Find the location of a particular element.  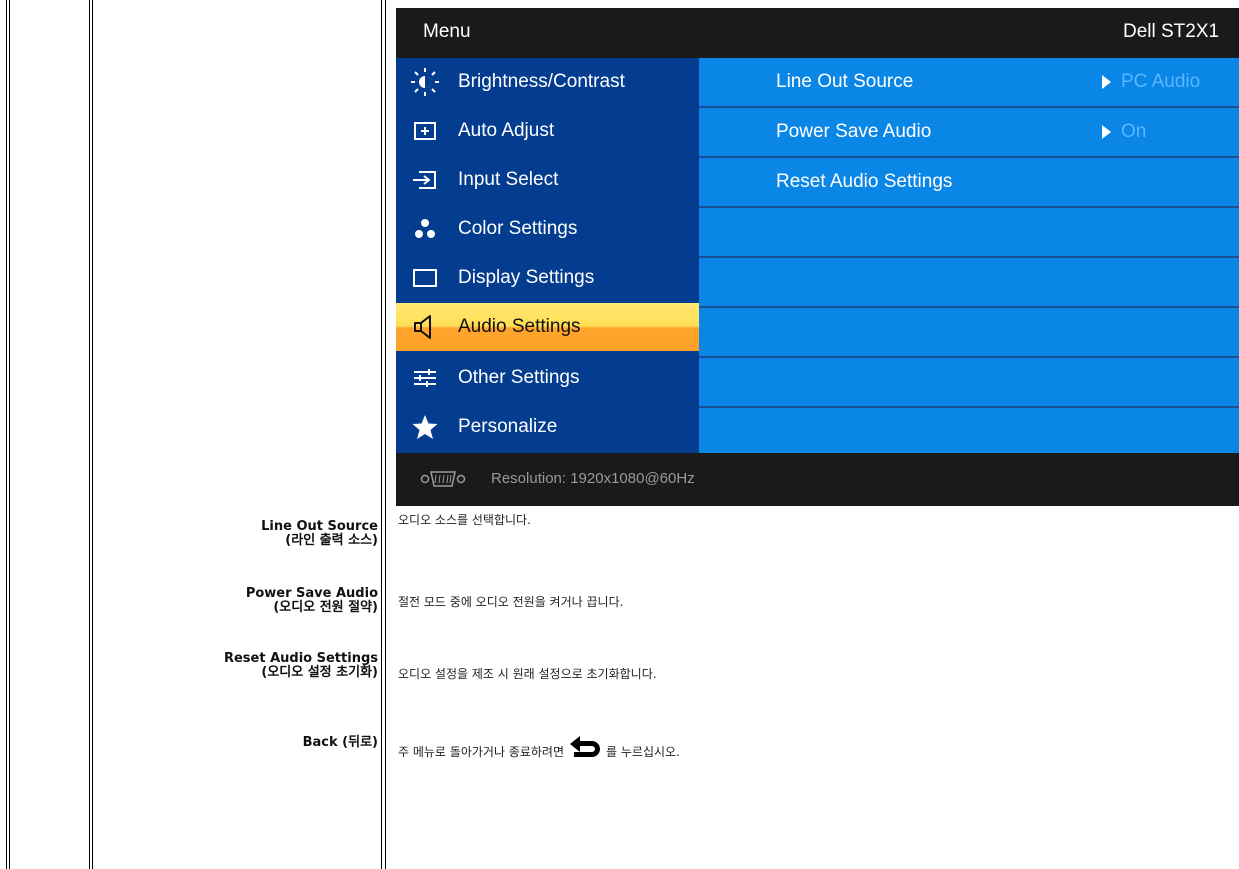

menu-item-color-settings: Color Settings is located at coordinates (547, 229).